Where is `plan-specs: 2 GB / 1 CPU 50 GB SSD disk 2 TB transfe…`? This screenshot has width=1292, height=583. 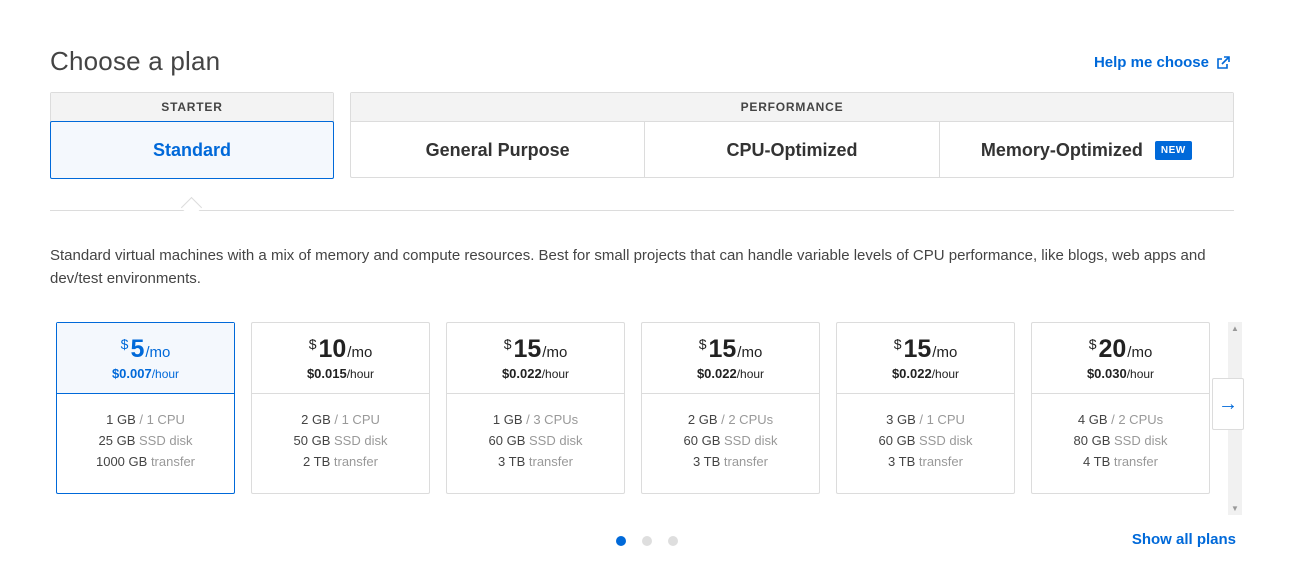 plan-specs: 2 GB / 1 CPU 50 GB SSD disk 2 TB transfe… is located at coordinates (340, 433).